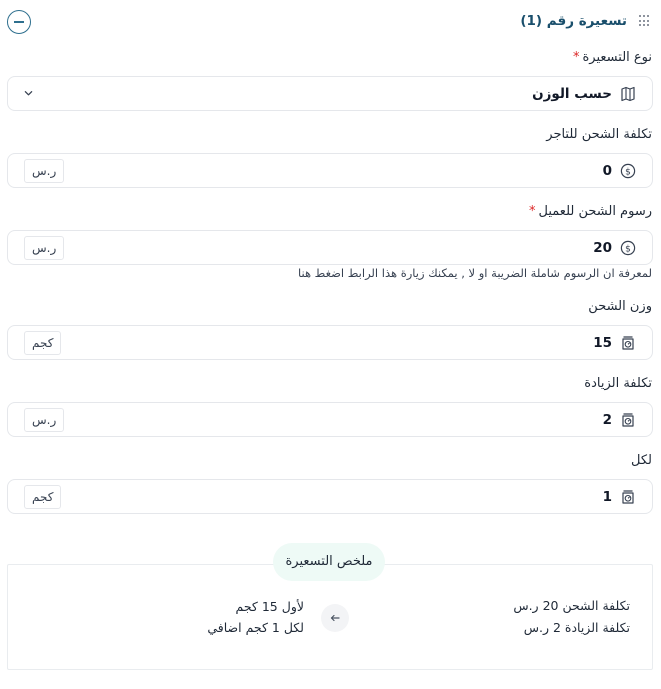  What do you see at coordinates (599, 134) in the screenshot?
I see `merchant-cost-label: تكلفة الشحن للتاجر` at bounding box center [599, 134].